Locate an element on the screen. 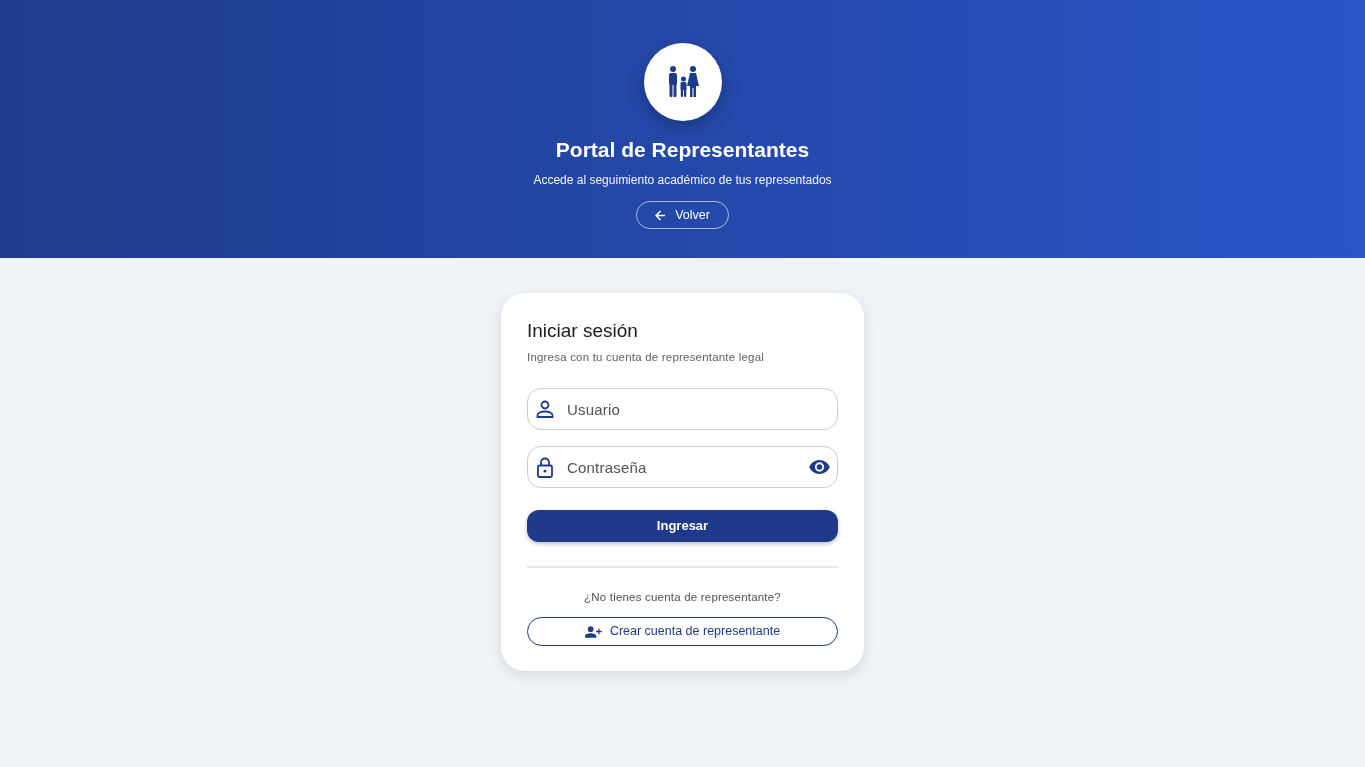 Image resolution: width=1365 pixels, height=767 pixels. page-title: Portal de Representantes is located at coordinates (682, 150).